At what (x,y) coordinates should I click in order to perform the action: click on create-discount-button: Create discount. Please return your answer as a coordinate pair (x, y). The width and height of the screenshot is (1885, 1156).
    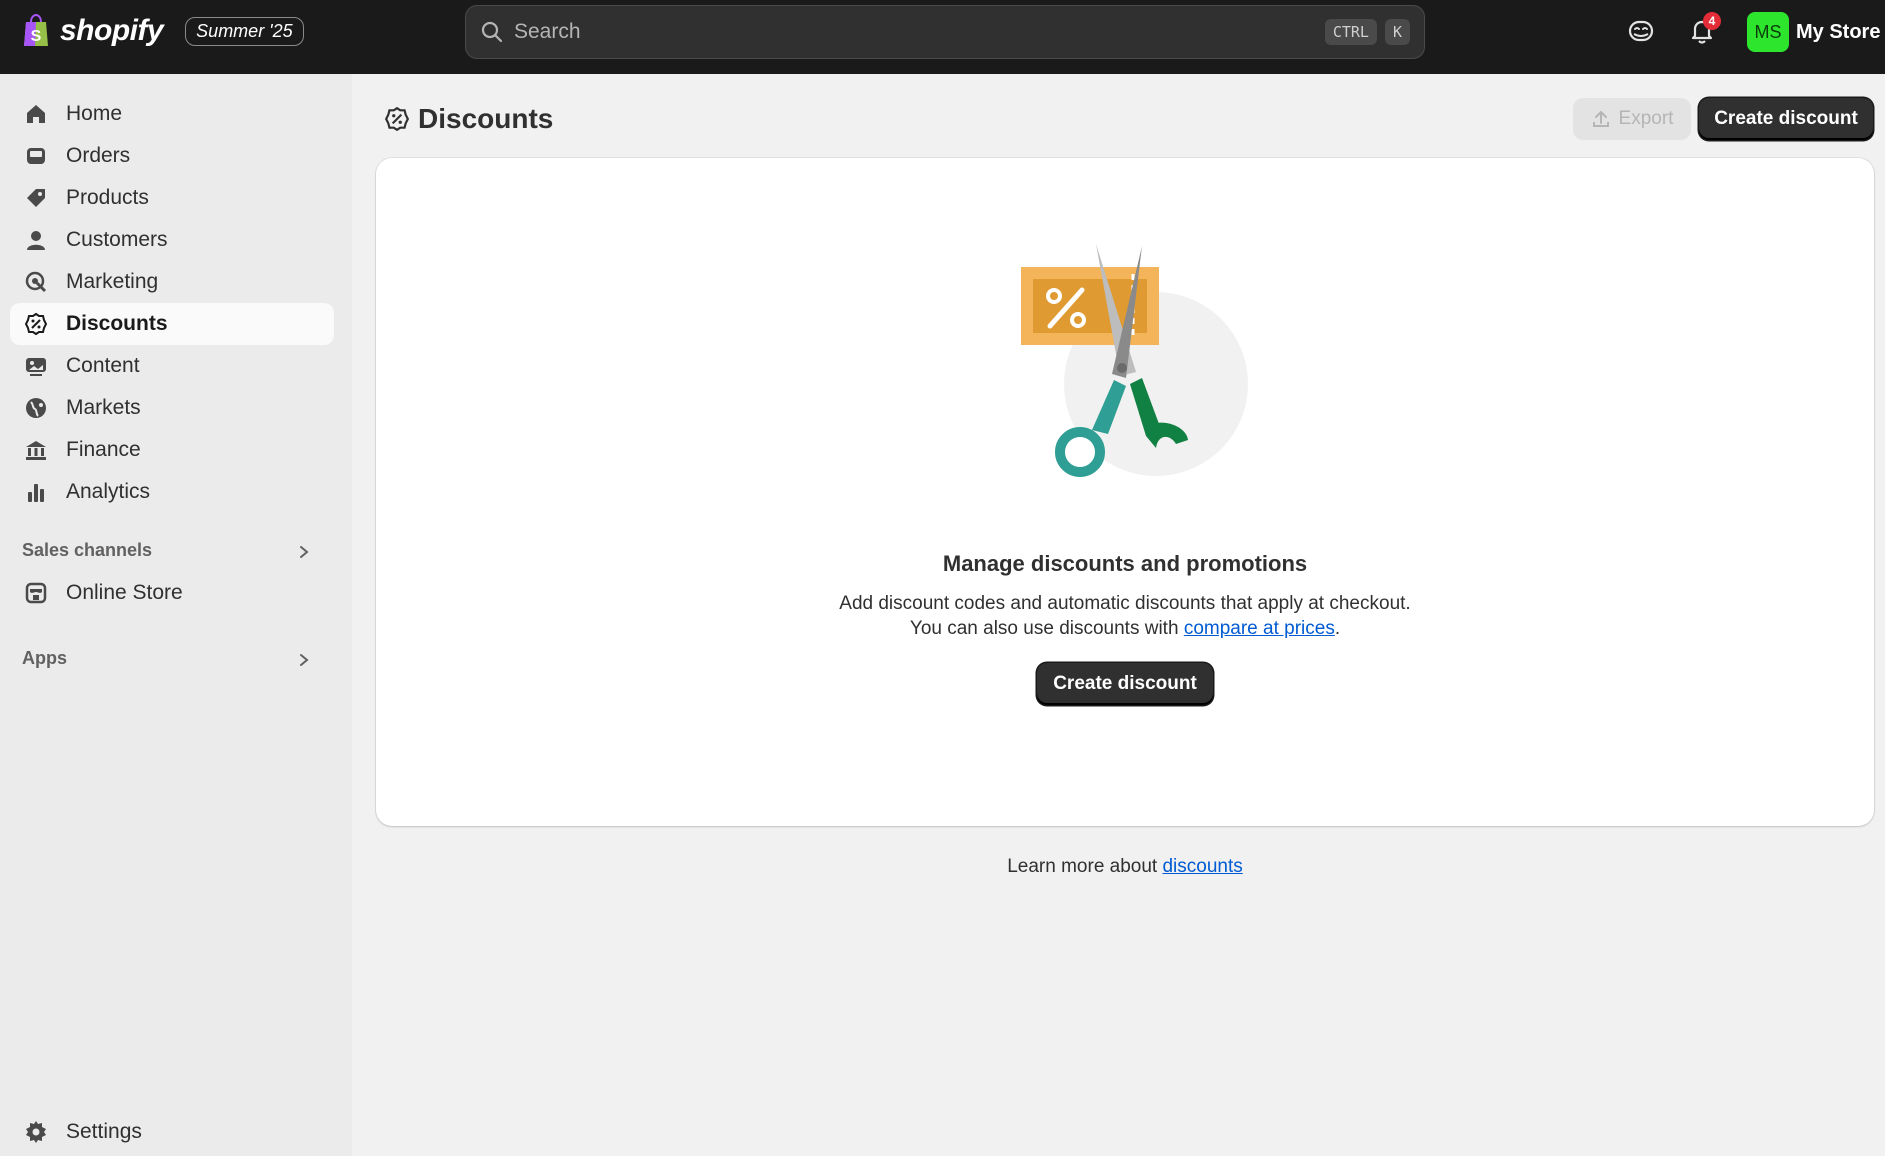
    Looking at the image, I should click on (1786, 119).